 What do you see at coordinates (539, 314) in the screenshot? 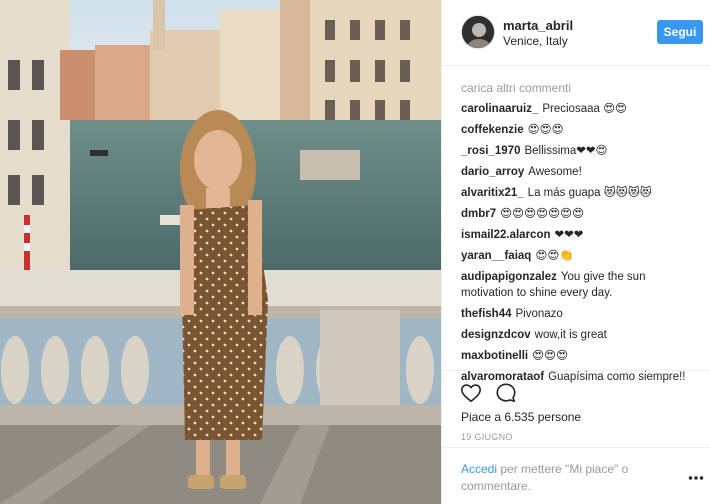
I see `comment-text: Pivonazo` at bounding box center [539, 314].